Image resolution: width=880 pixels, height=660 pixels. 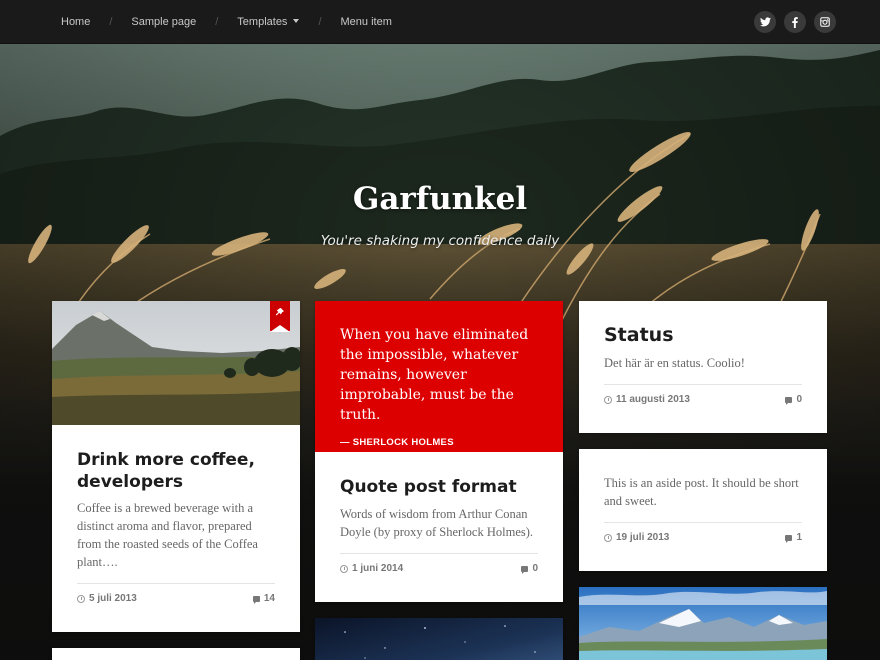 I want to click on post-meta: 1 juni 2014 0, so click(x=439, y=568).